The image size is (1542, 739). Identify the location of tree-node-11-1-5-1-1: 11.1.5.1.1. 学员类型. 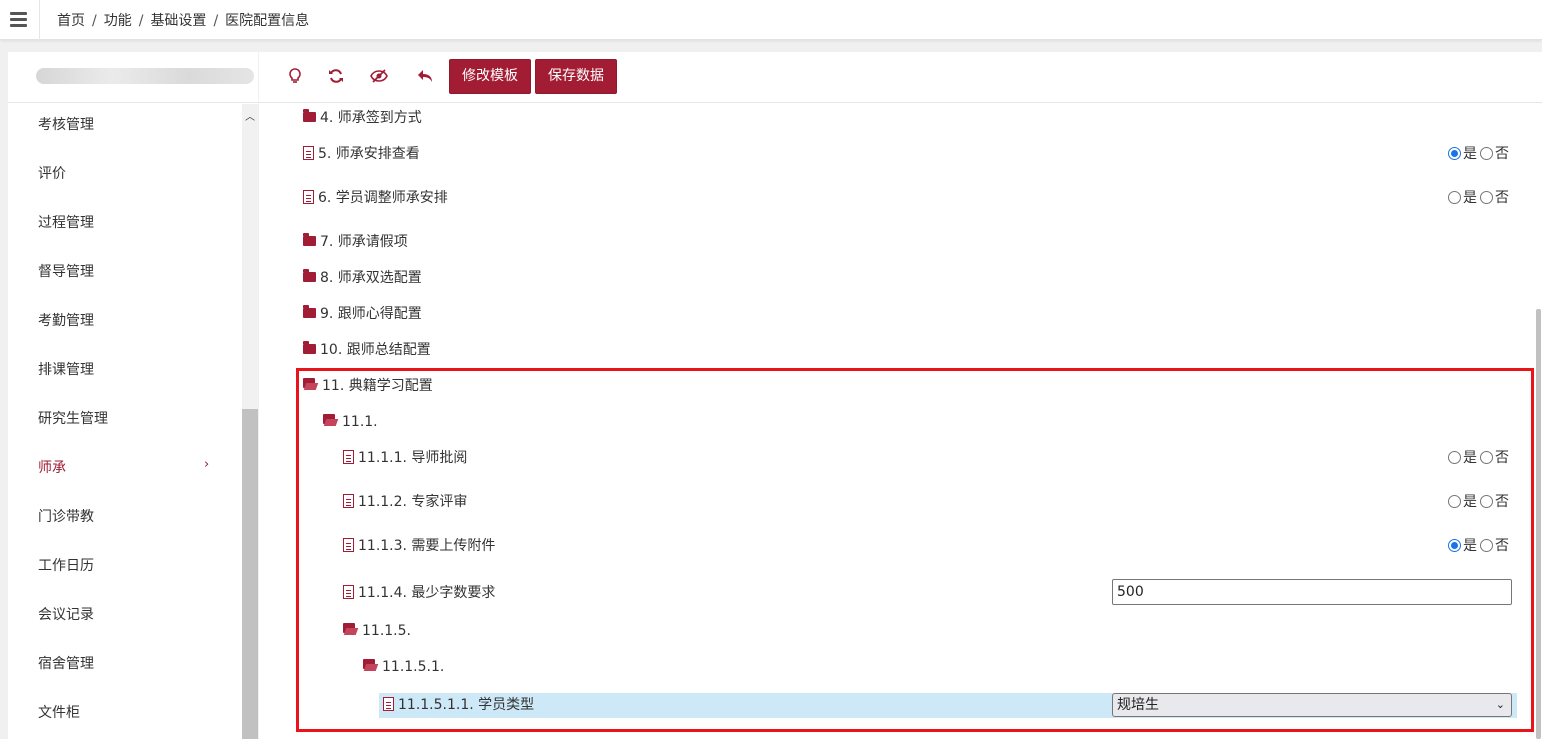
(458, 705).